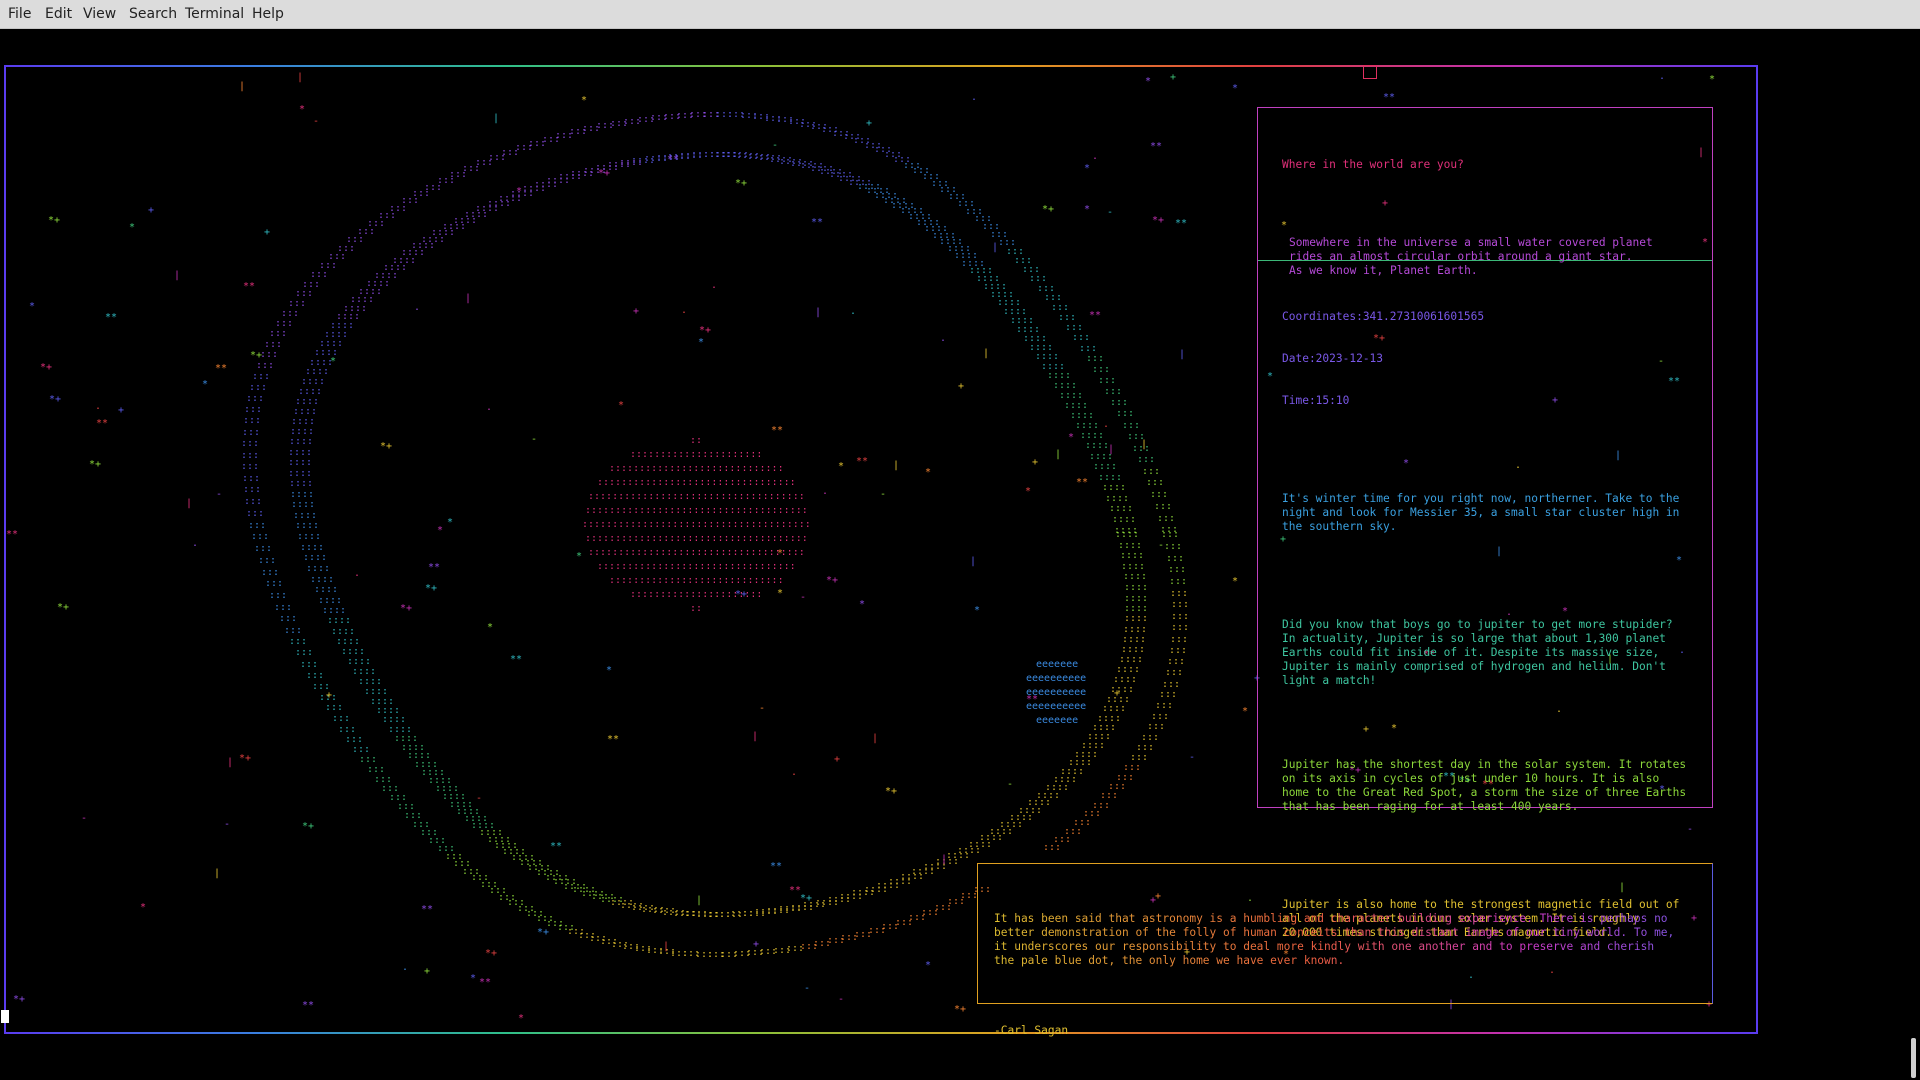  What do you see at coordinates (1913, 1058) in the screenshot?
I see `scrollbar` at bounding box center [1913, 1058].